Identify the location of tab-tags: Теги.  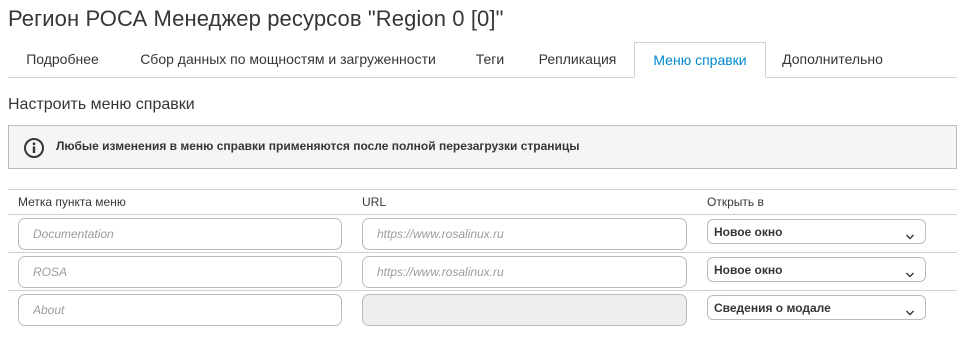
(490, 60).